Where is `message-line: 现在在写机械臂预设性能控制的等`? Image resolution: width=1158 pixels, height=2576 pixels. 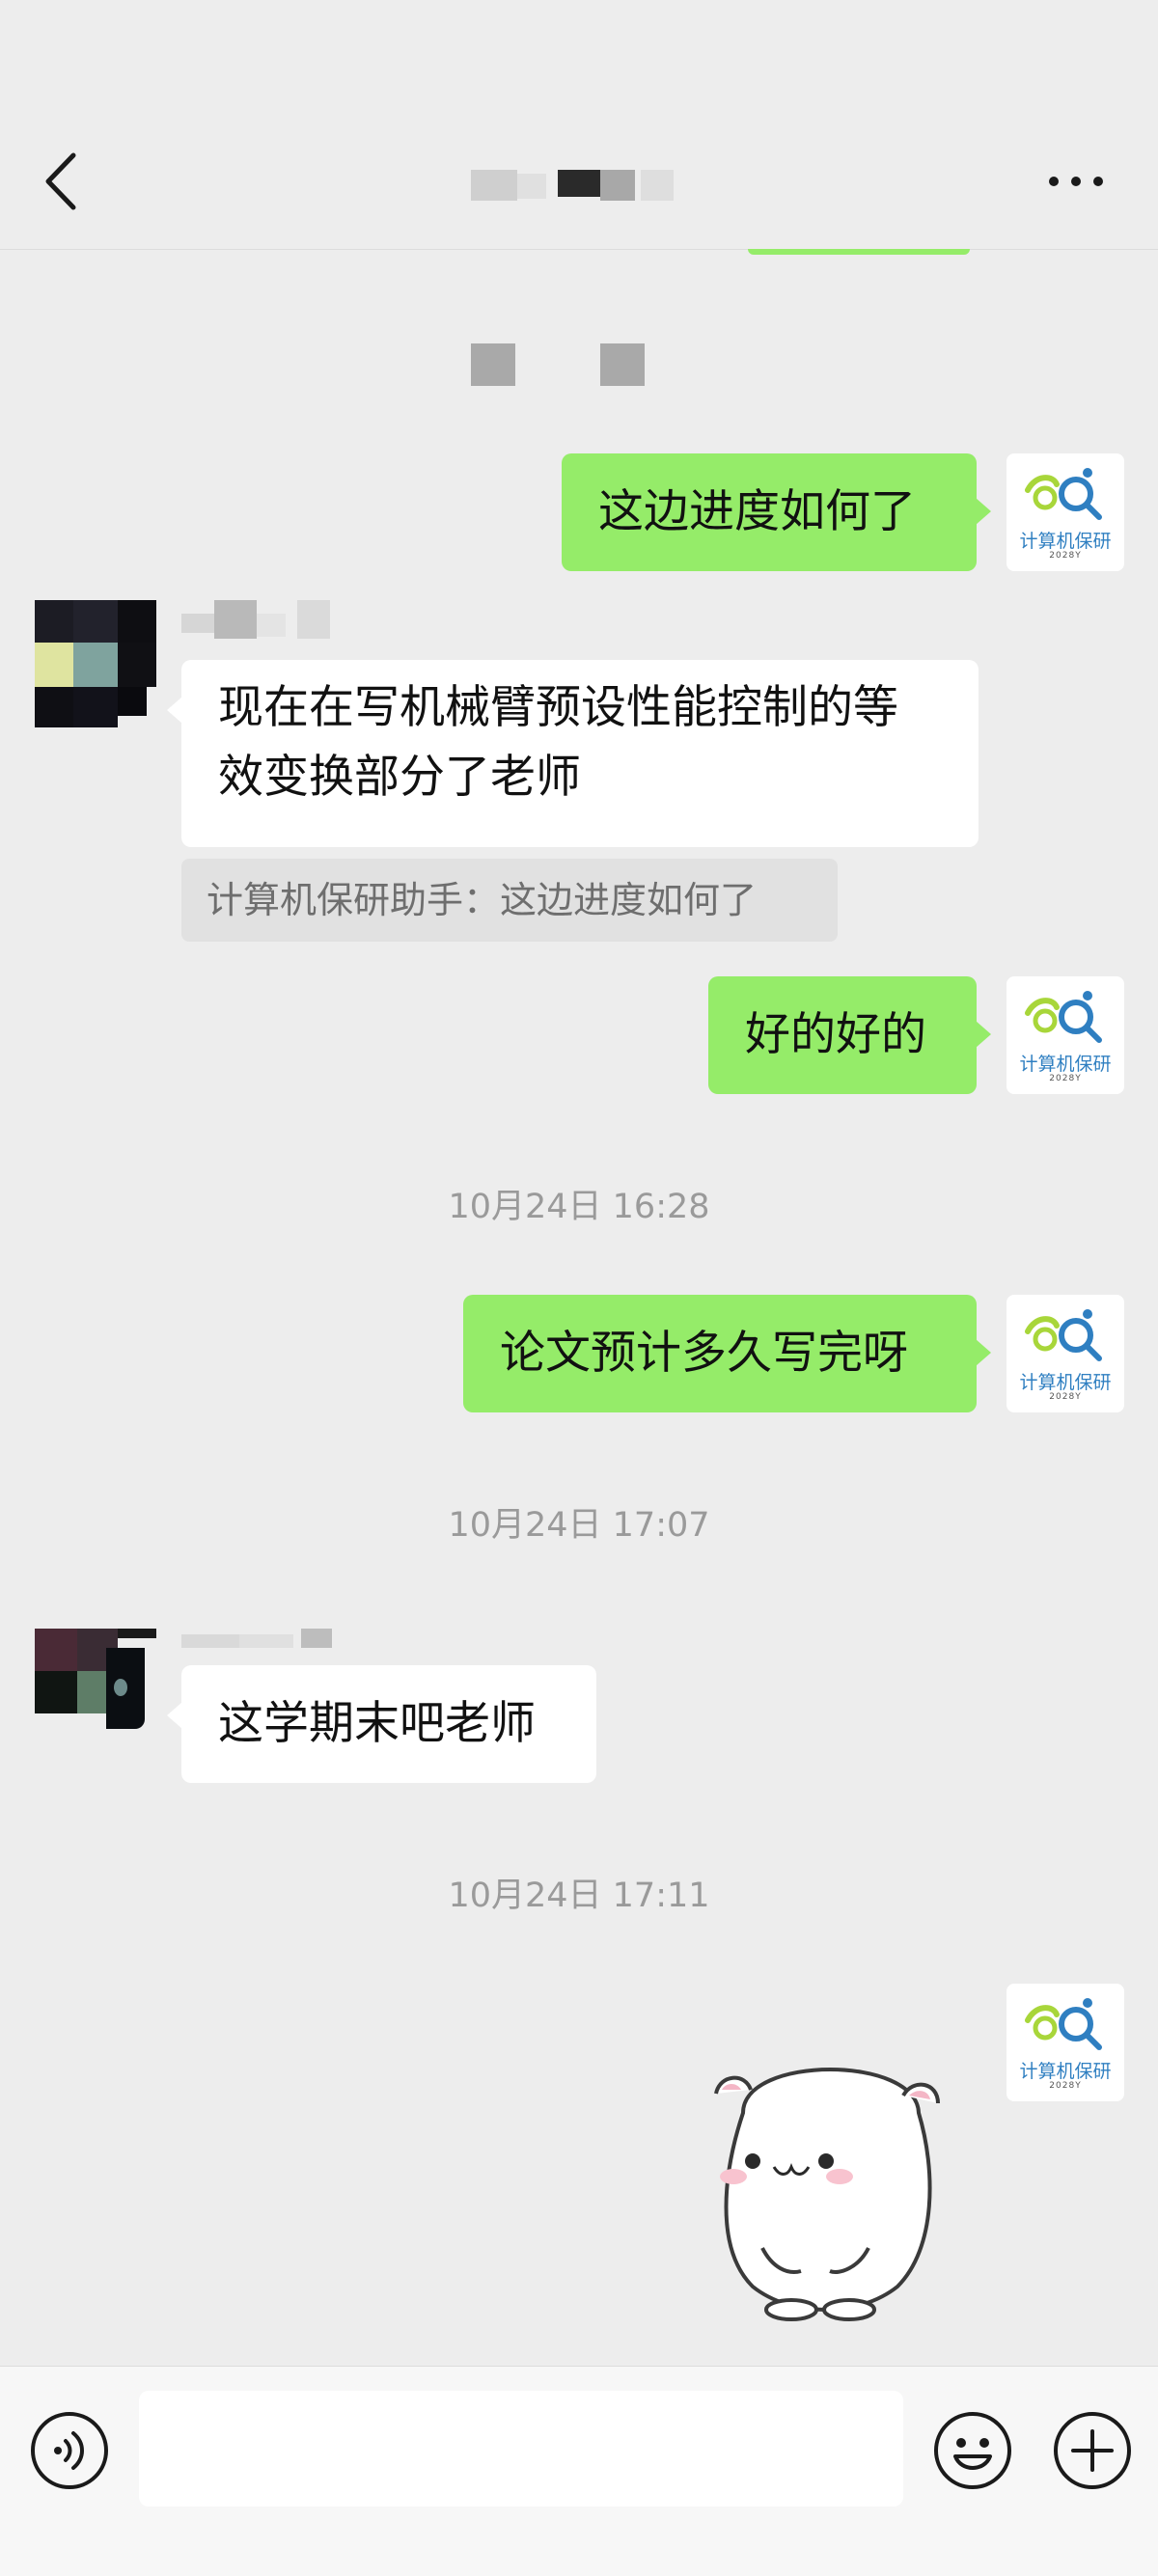 message-line: 现在在写机械臂预设性能控制的等 is located at coordinates (558, 707).